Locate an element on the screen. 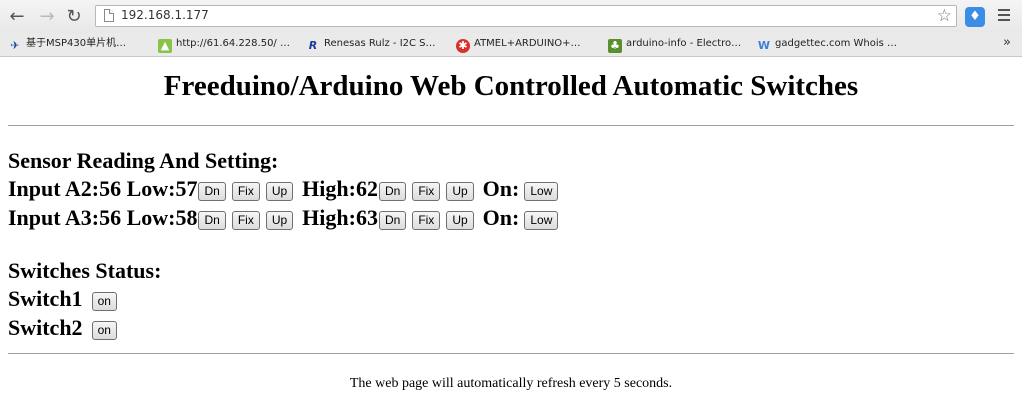 The width and height of the screenshot is (1022, 397). w-icon: W is located at coordinates (764, 45).